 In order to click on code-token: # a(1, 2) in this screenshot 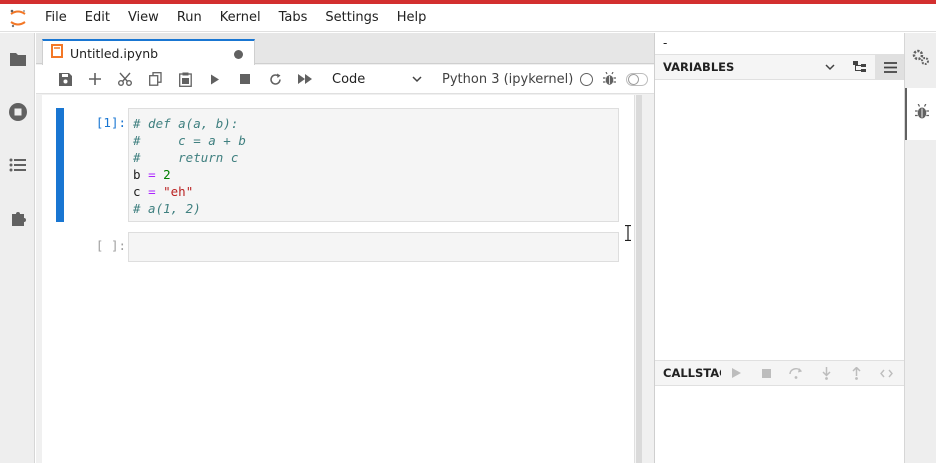, I will do `click(167, 208)`.